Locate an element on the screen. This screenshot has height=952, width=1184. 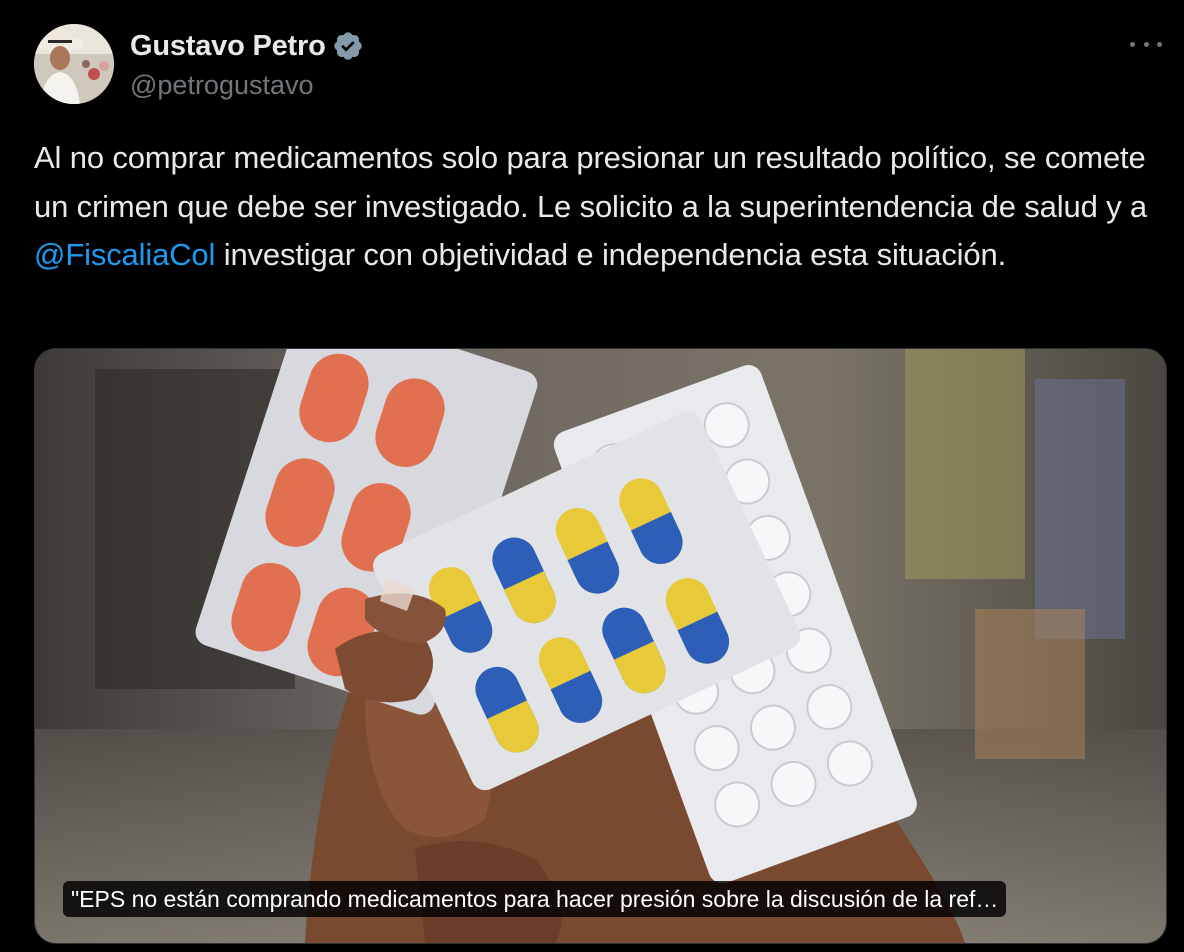
author-display-name: Gustavo Petro is located at coordinates (228, 46).